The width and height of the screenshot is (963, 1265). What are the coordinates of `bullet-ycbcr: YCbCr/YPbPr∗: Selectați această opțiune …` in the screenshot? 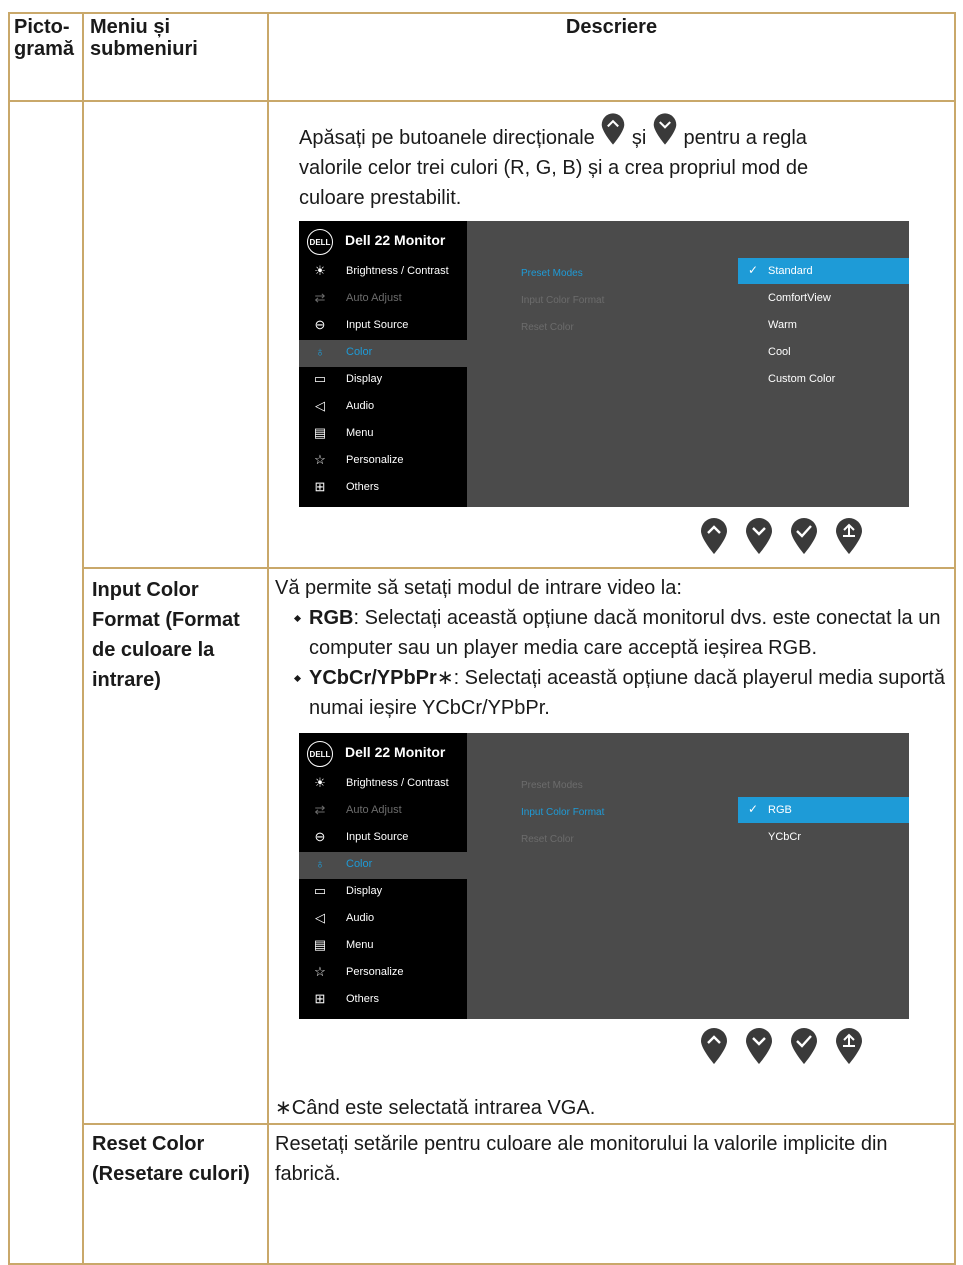 It's located at (611, 693).